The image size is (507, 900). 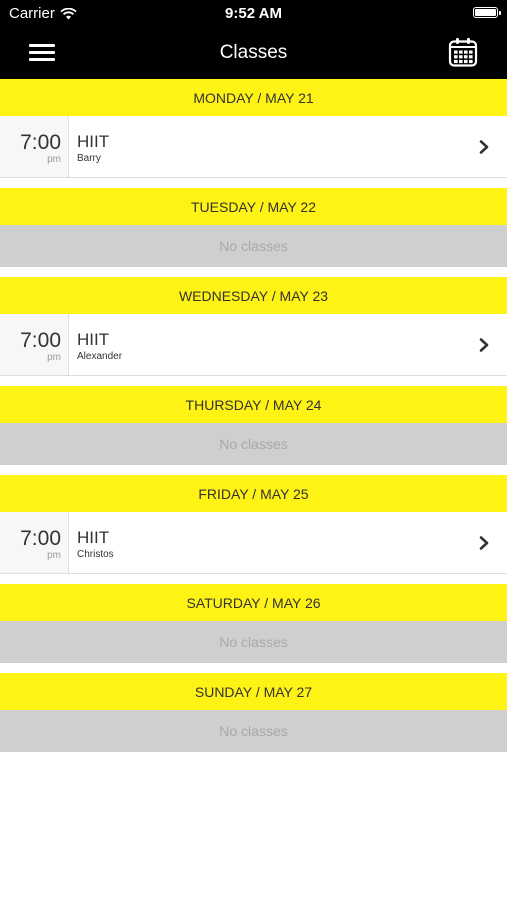 I want to click on class-row: 7:00 pm HIIT Alexander, so click(x=253, y=345).